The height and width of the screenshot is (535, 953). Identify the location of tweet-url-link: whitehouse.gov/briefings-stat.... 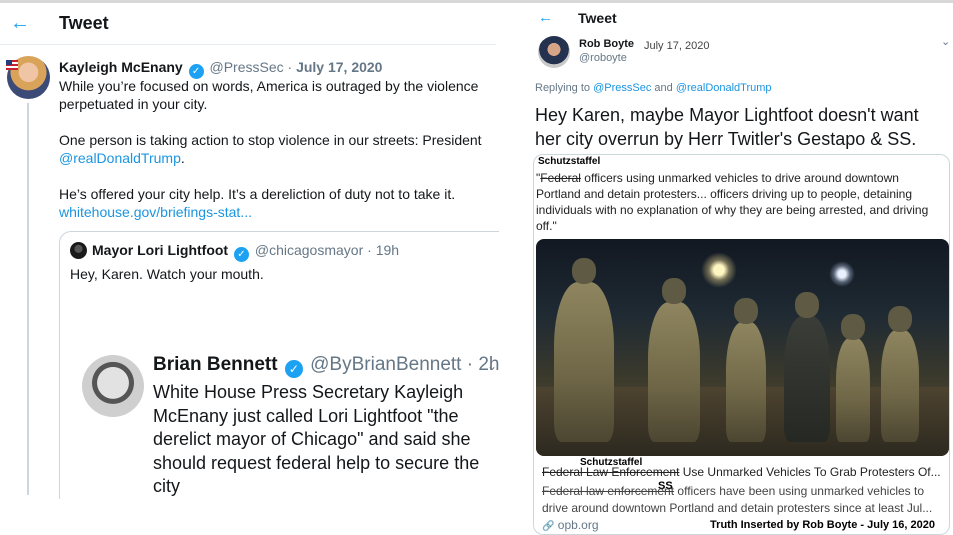
(274, 212).